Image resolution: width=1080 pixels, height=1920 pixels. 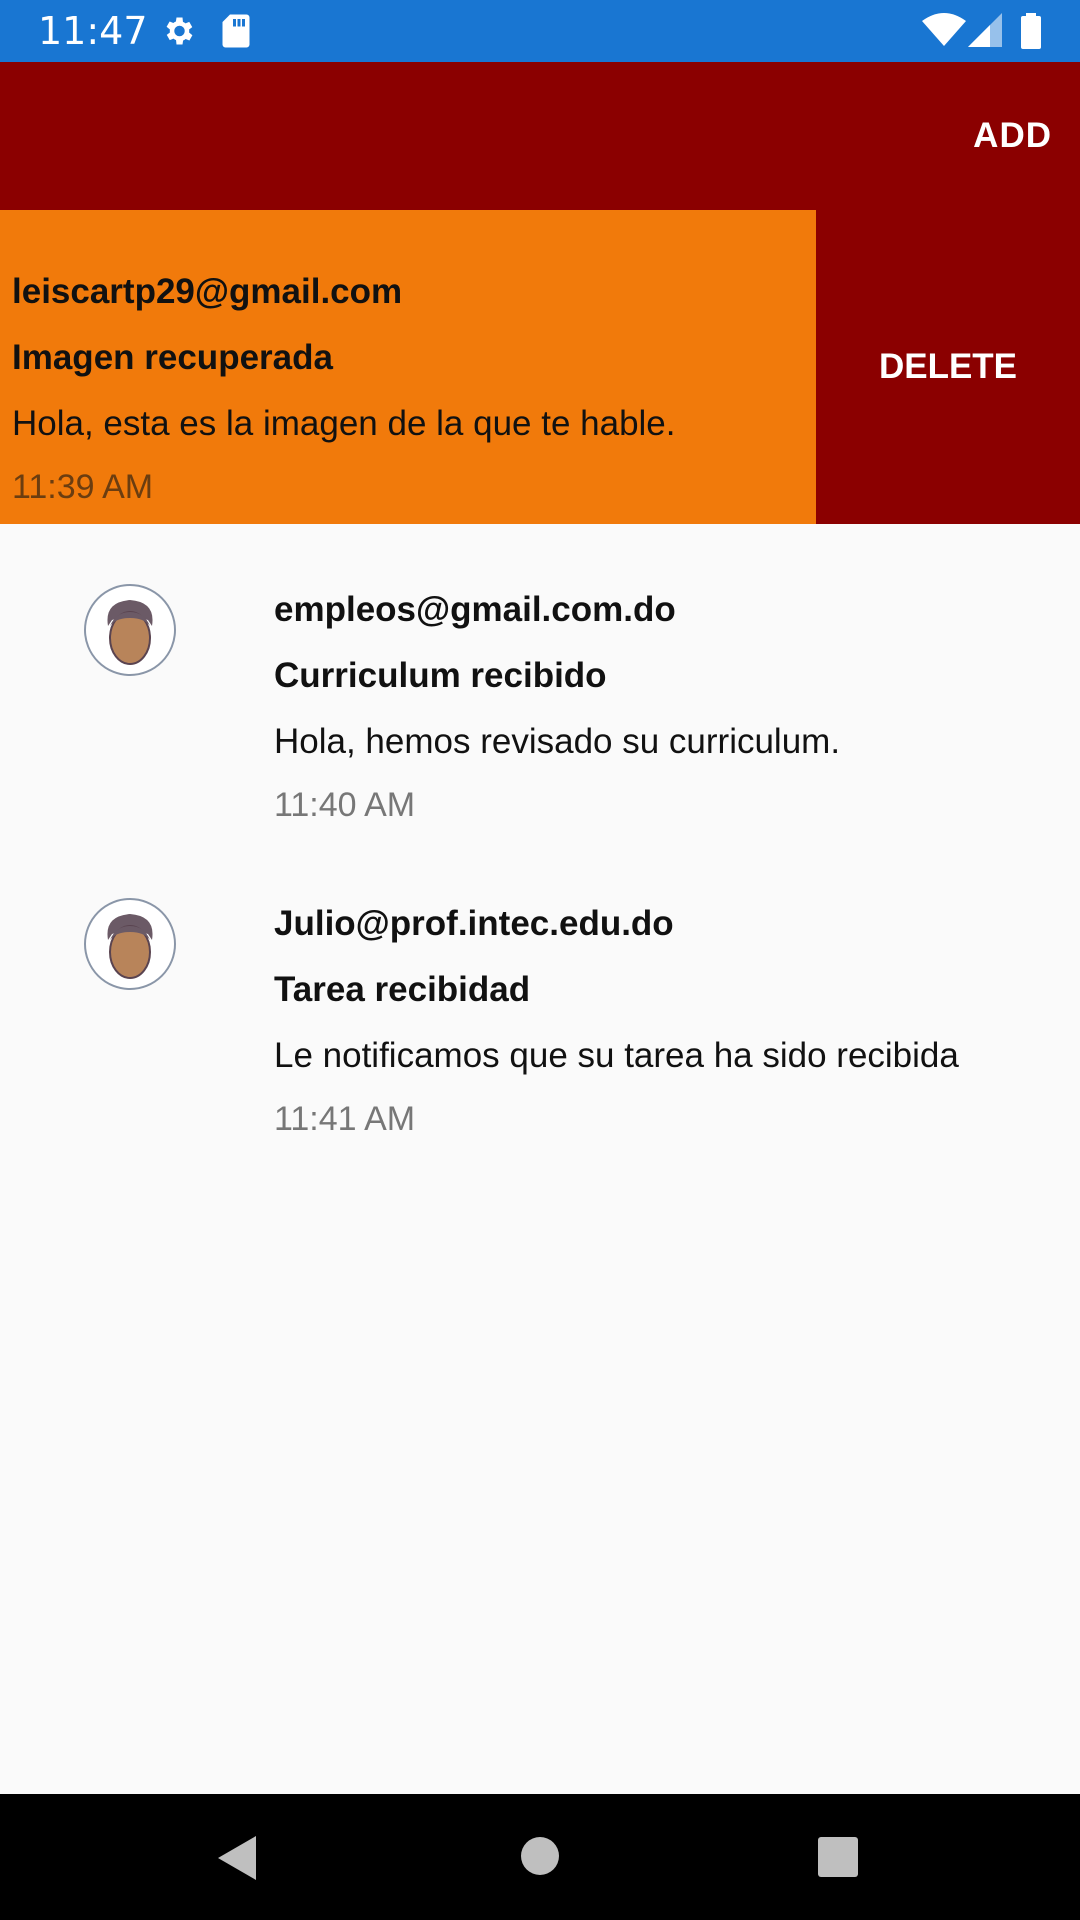 What do you see at coordinates (93, 31) in the screenshot?
I see `status-time: 11:47` at bounding box center [93, 31].